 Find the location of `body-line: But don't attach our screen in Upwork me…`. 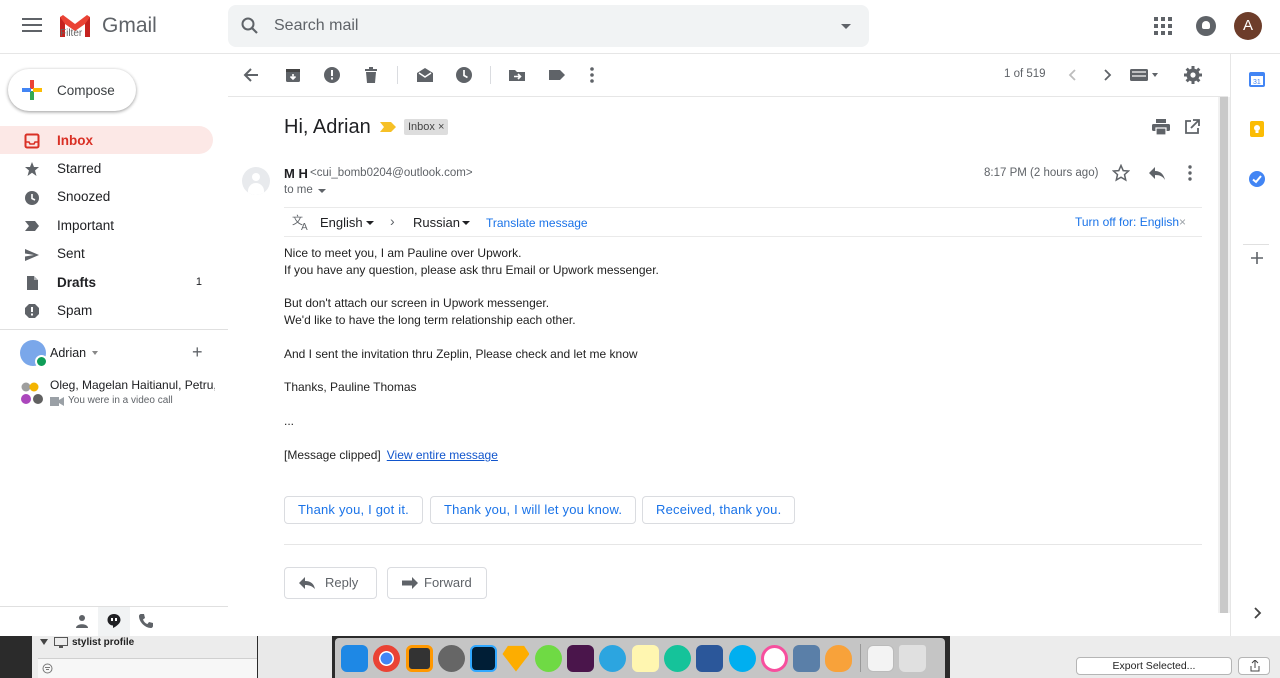

body-line: But don't attach our screen in Upwork me… is located at coordinates (417, 303).